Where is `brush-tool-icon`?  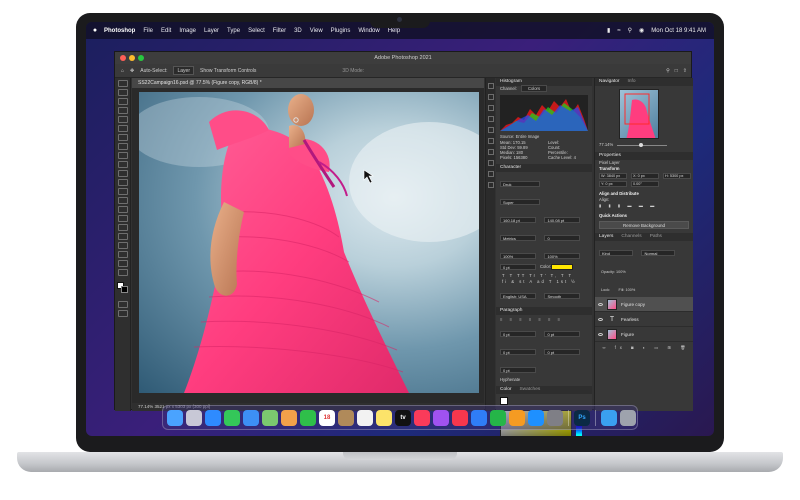
brush-tool-icon is located at coordinates (123, 155).